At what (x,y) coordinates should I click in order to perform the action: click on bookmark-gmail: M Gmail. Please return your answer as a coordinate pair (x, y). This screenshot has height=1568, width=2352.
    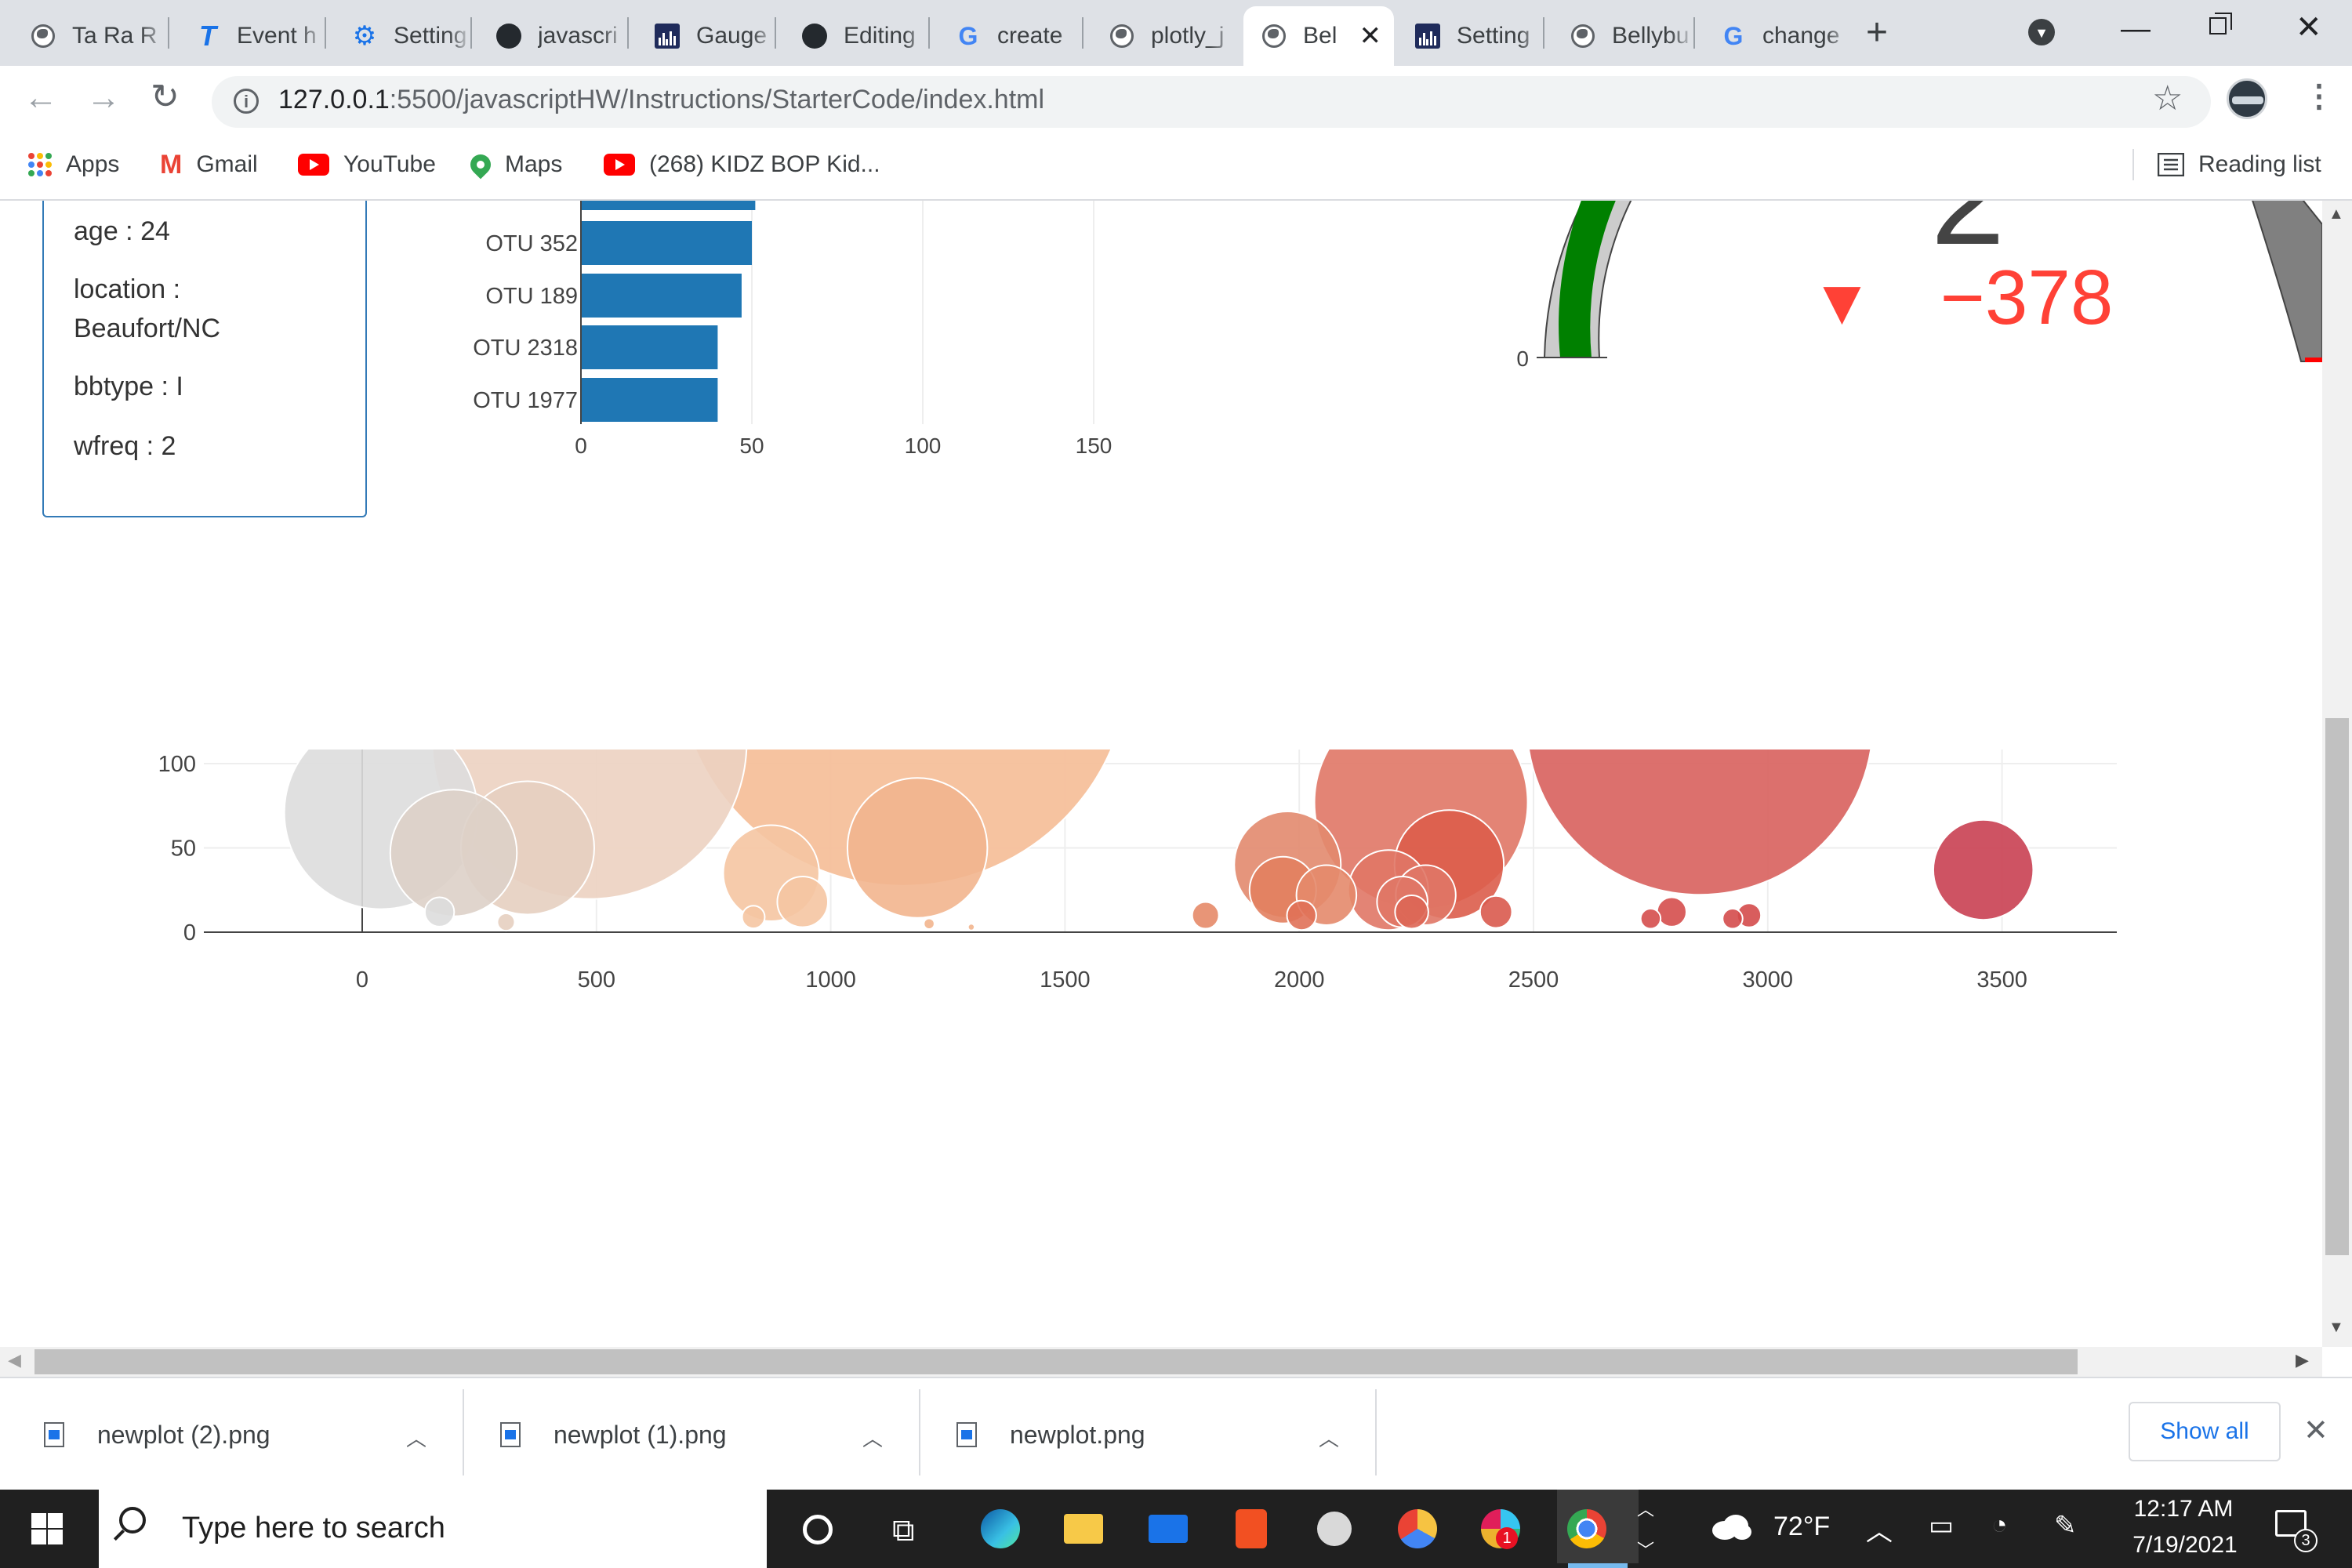
    Looking at the image, I should click on (209, 164).